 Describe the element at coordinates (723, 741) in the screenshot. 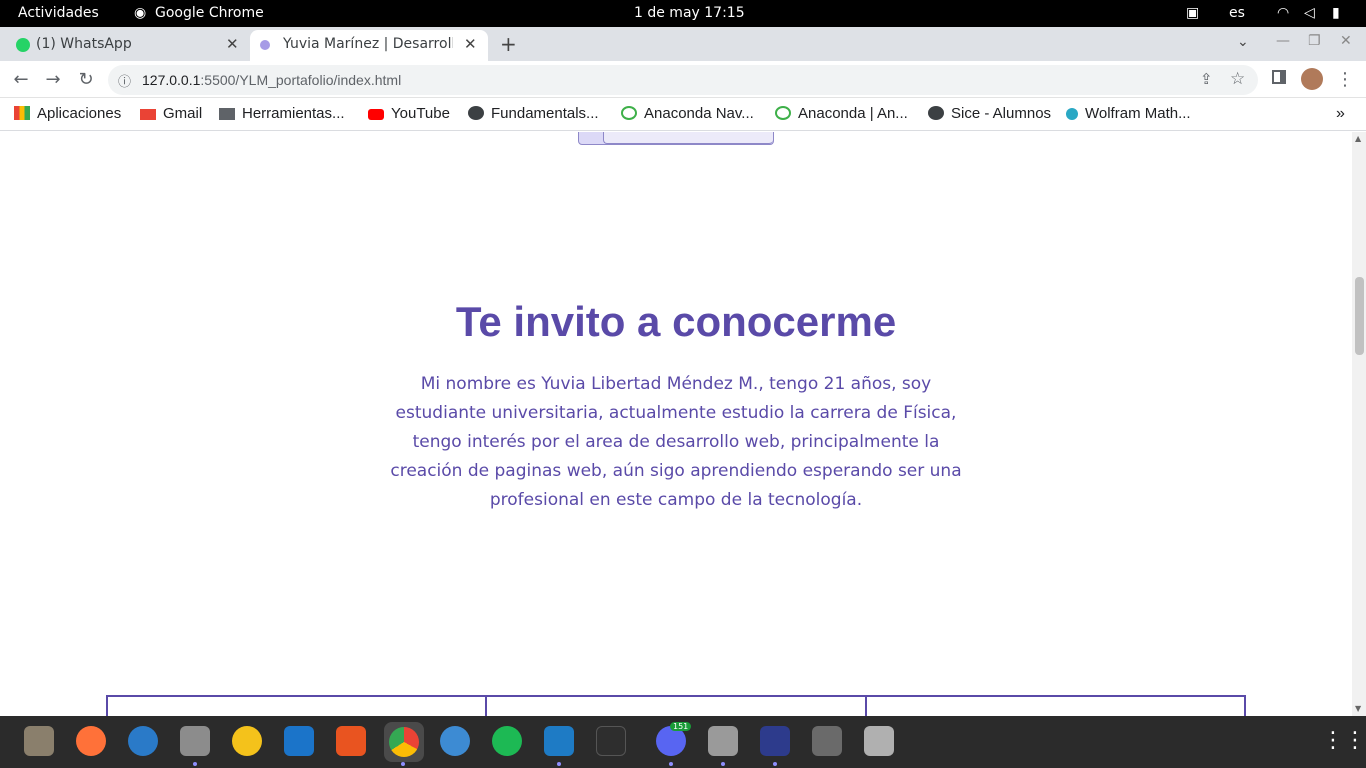

I see `image-viewer-icon` at that location.